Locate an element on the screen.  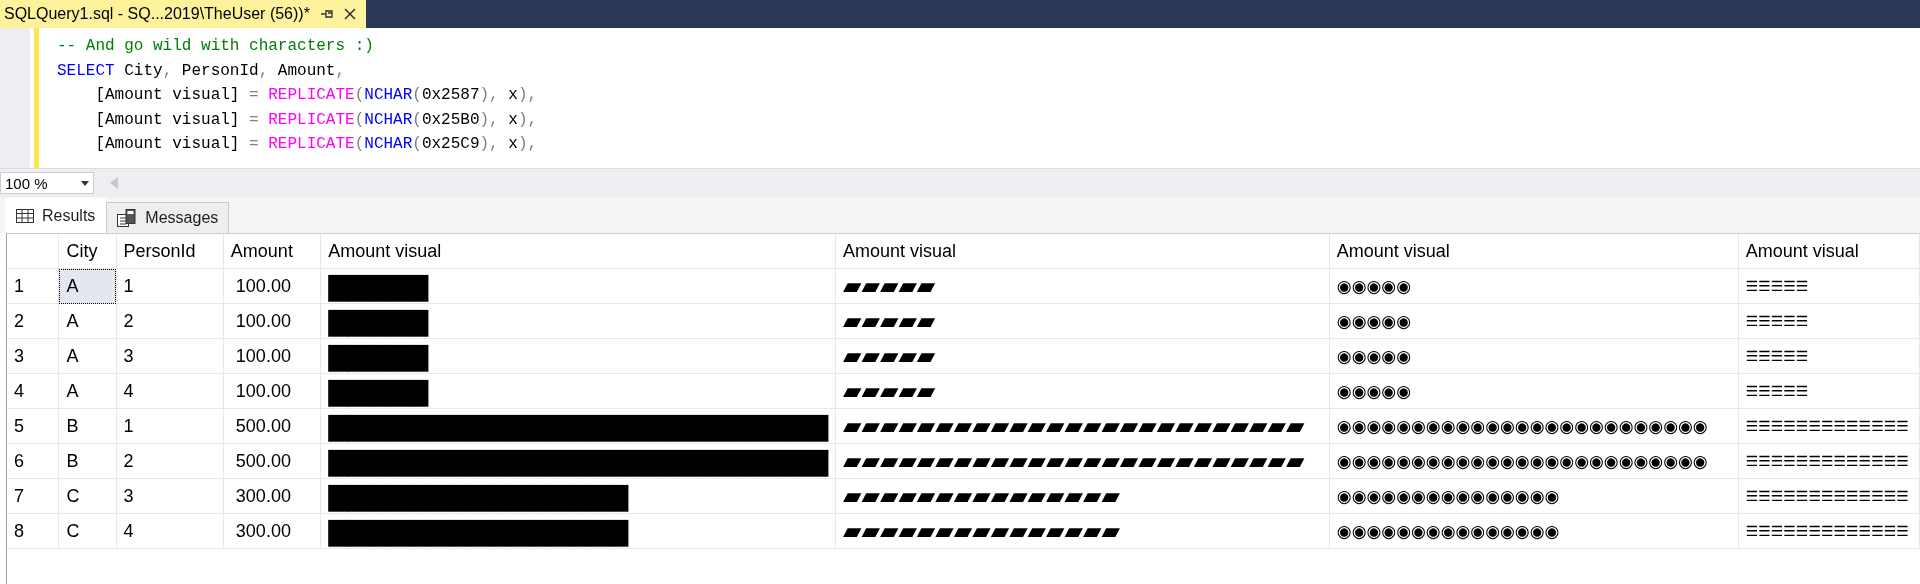
code-line: [Amount visual] = REPLICATE(NCHAR(0x2587), x), is located at coordinates (316, 95).